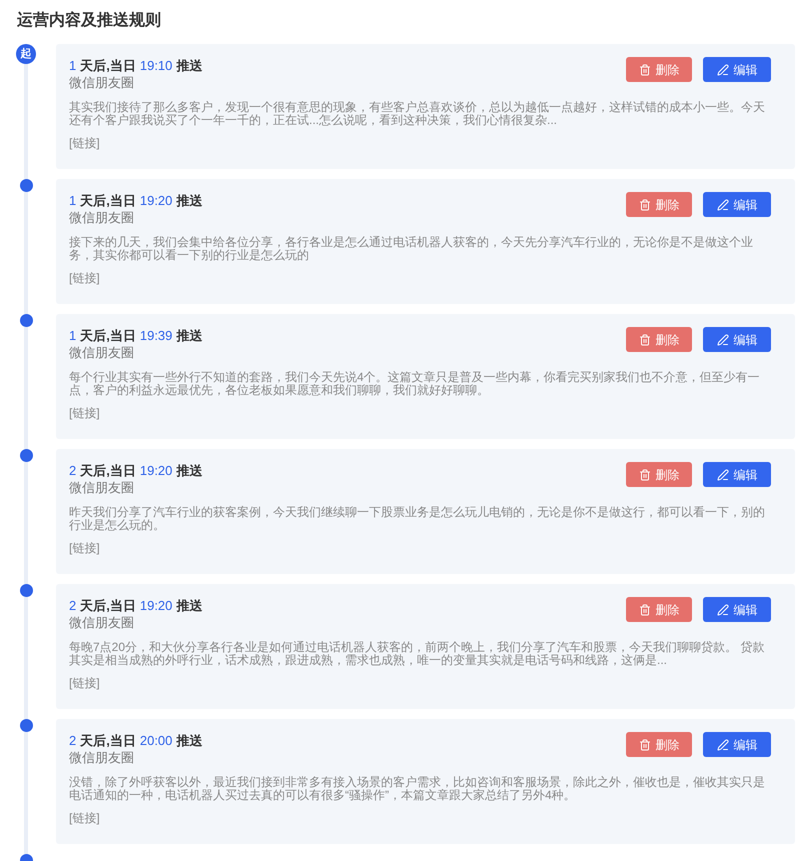 This screenshot has width=800, height=861. What do you see at coordinates (156, 335) in the screenshot?
I see `push-time: 19:39` at bounding box center [156, 335].